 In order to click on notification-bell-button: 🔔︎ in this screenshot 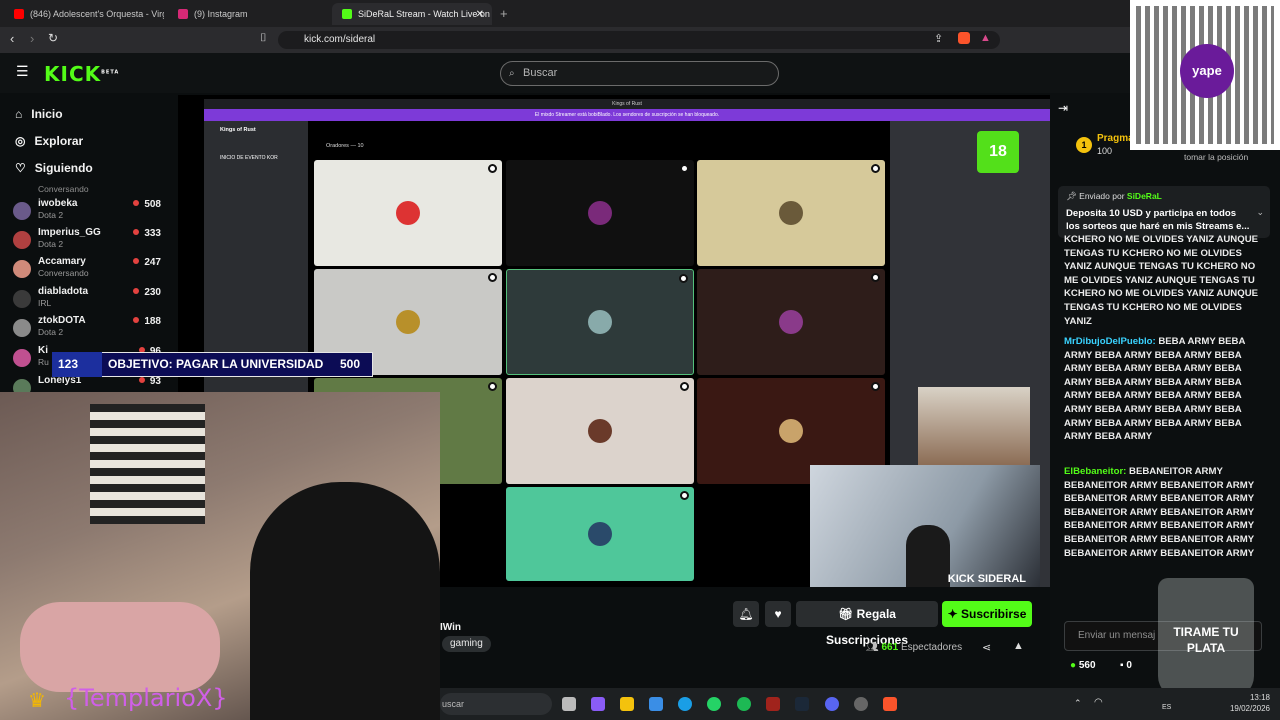, I will do `click(746, 614)`.